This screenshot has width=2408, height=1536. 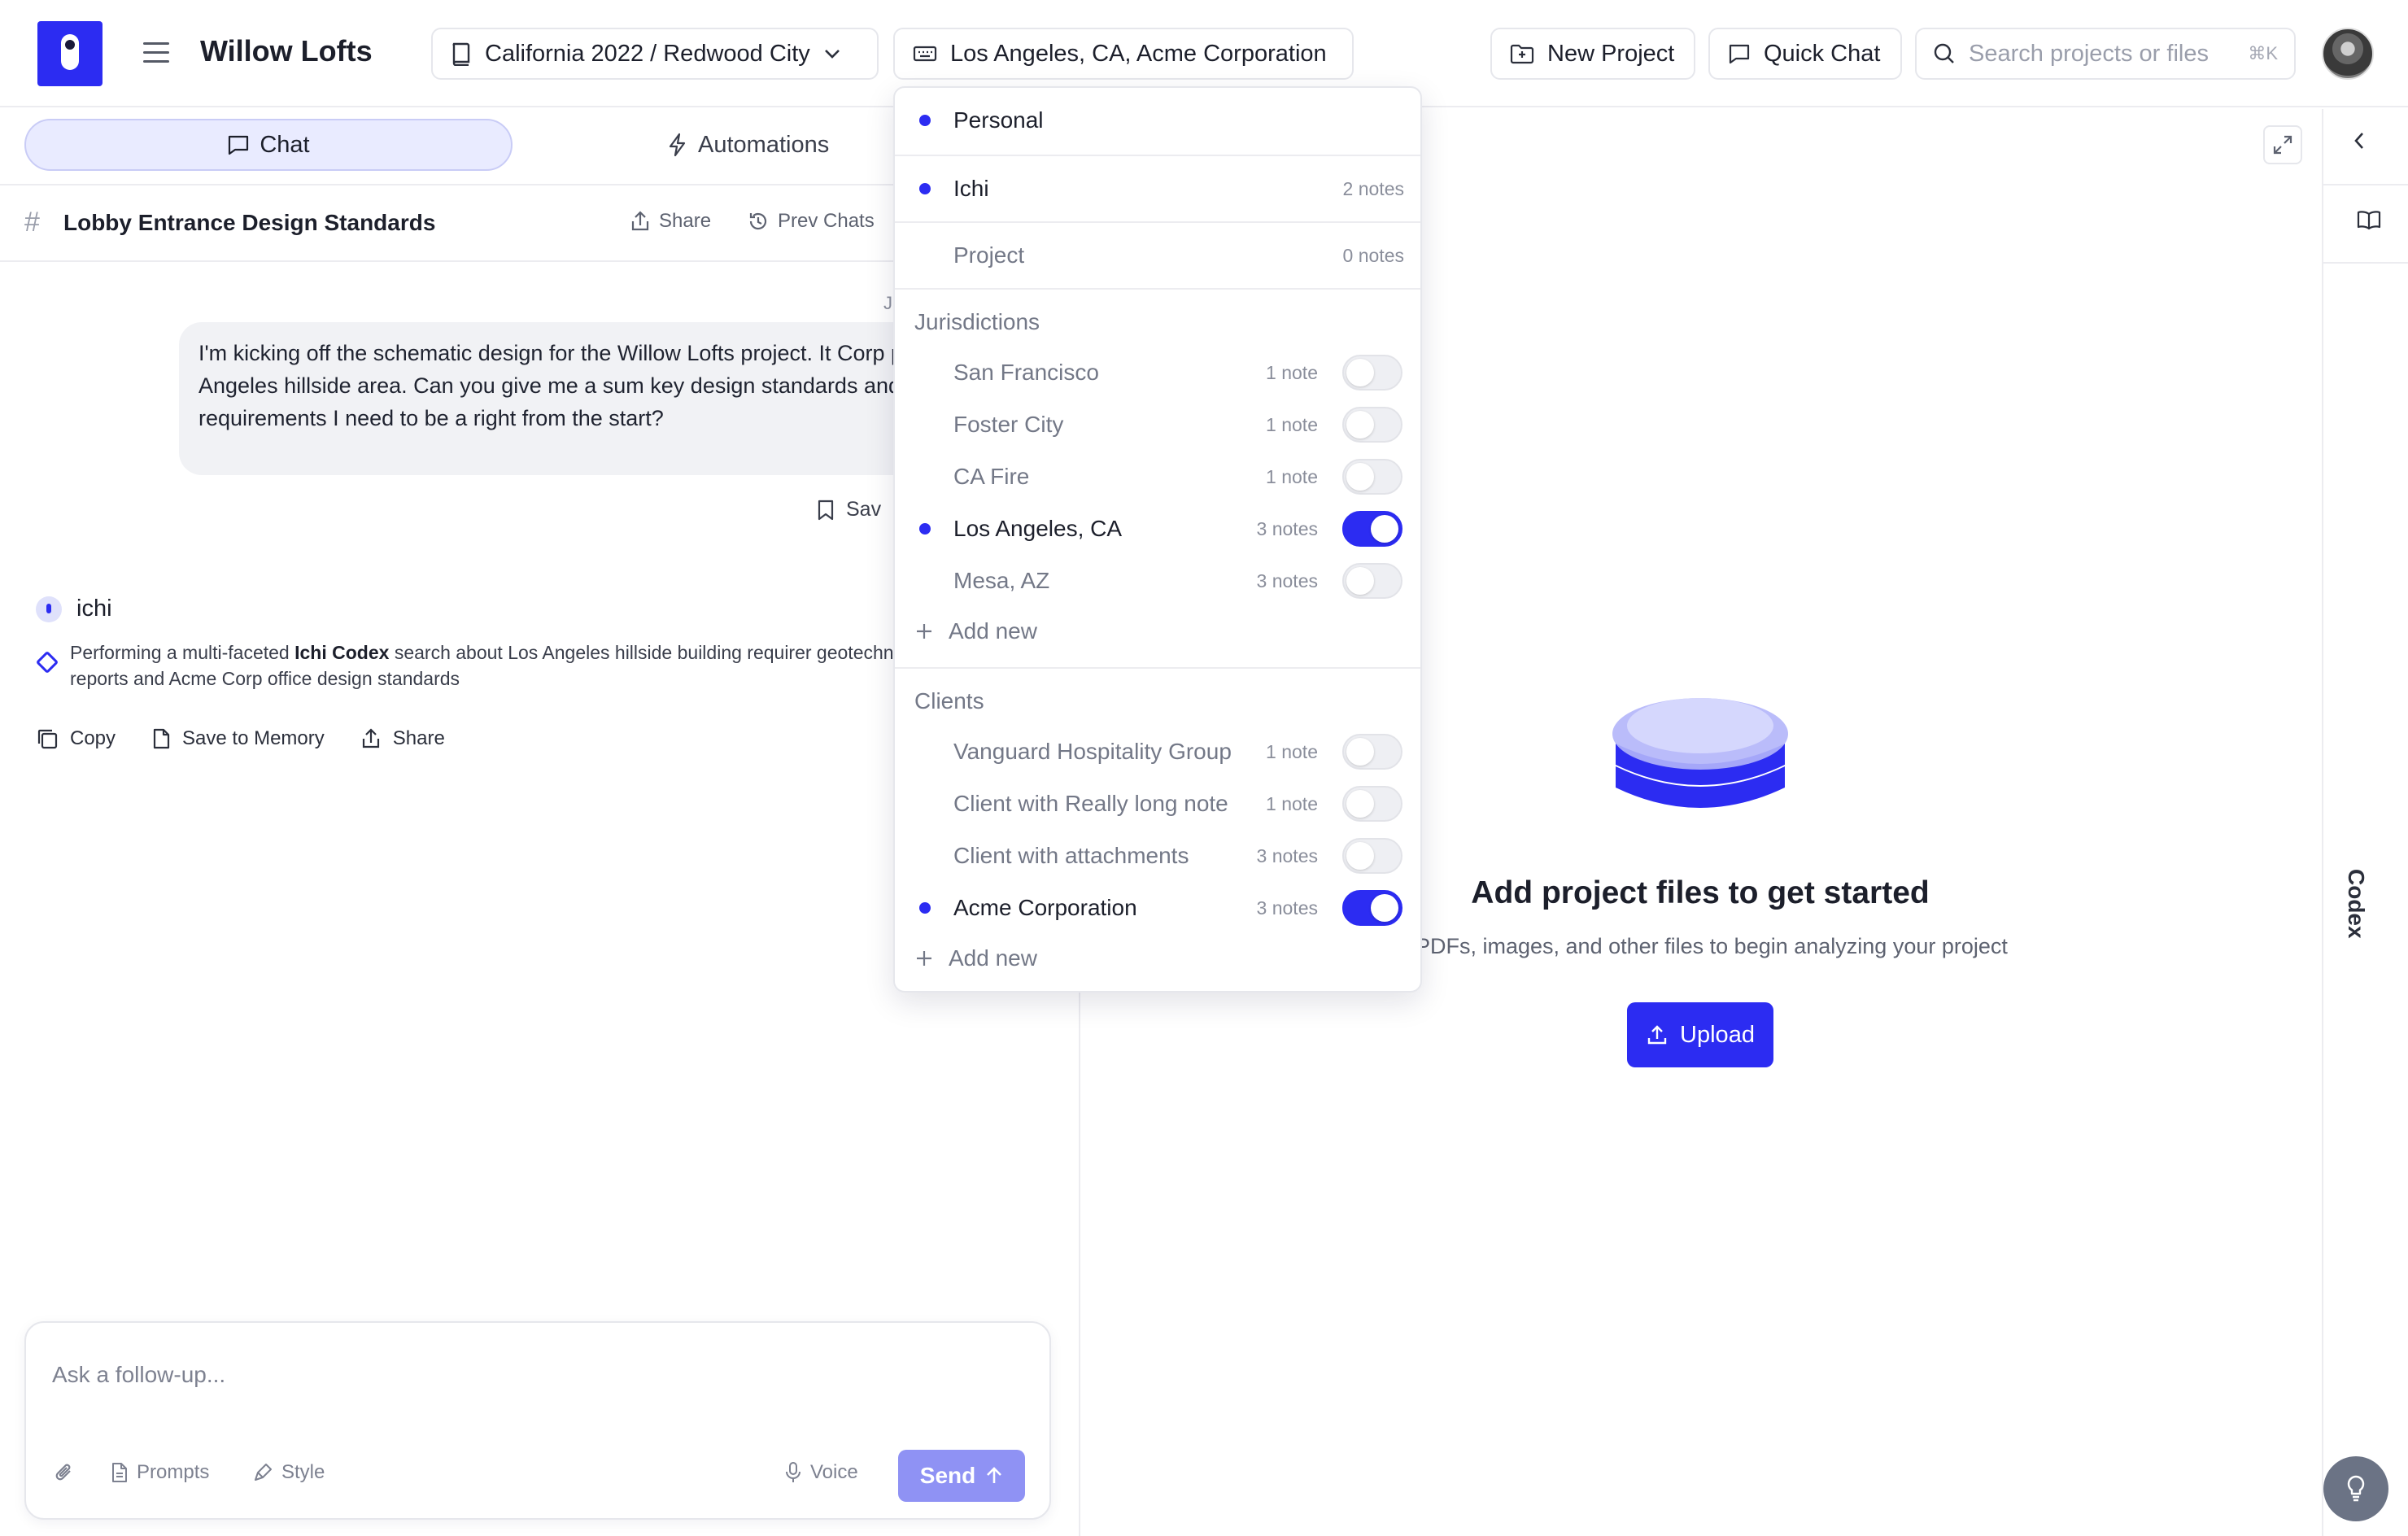 What do you see at coordinates (1157, 804) in the screenshot?
I see `client-row: Client with Really long note 1 note` at bounding box center [1157, 804].